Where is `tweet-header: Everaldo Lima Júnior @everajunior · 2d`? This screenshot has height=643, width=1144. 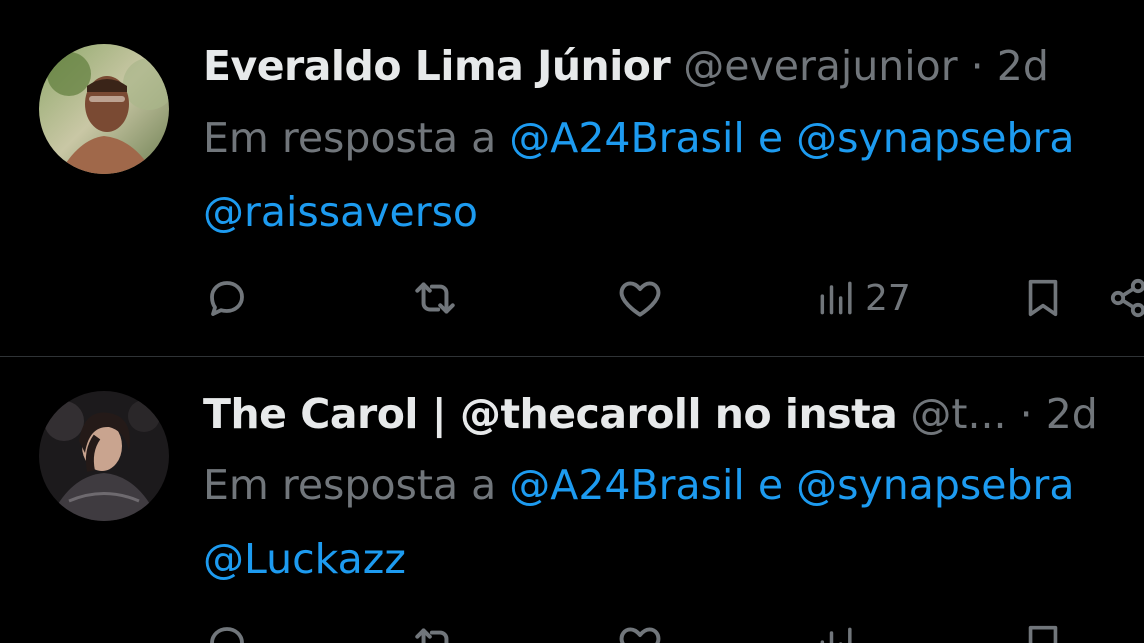 tweet-header: Everaldo Lima Júnior @everajunior · 2d is located at coordinates (626, 66).